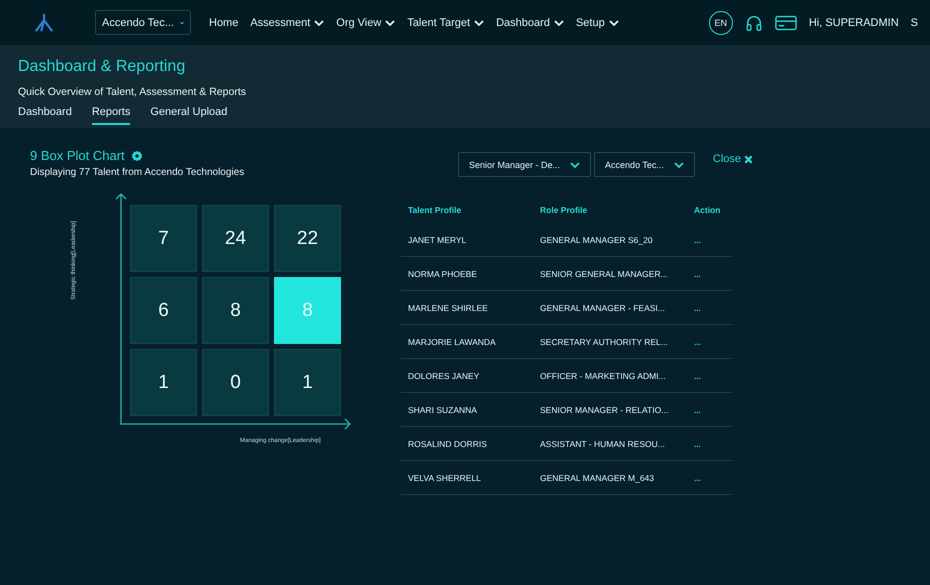  Describe the element at coordinates (467, 273) in the screenshot. I see `talent-name: NORMA PHOEBE` at that location.